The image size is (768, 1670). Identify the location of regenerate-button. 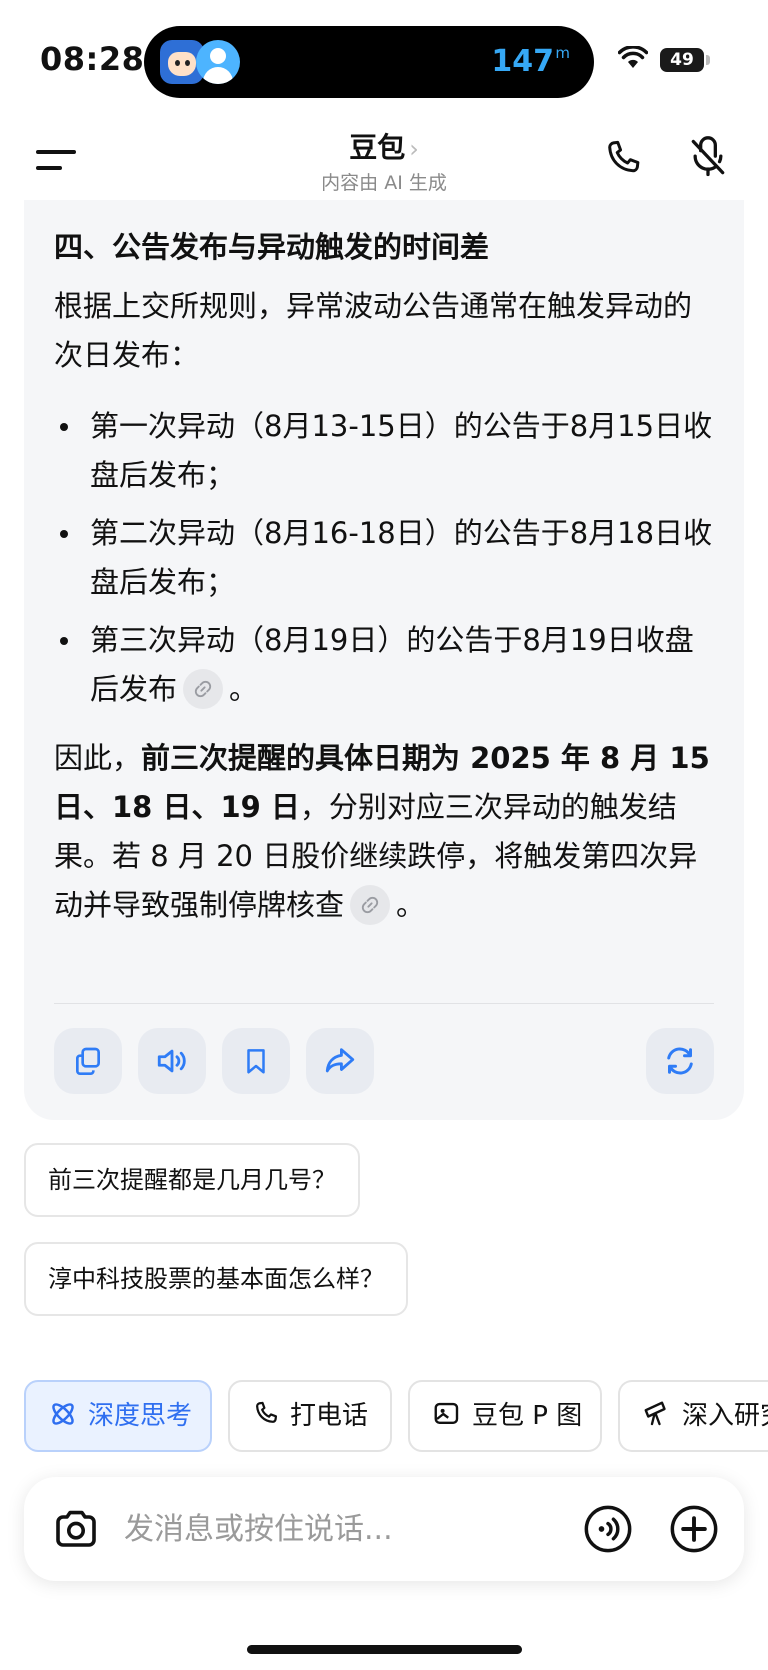
(680, 1061).